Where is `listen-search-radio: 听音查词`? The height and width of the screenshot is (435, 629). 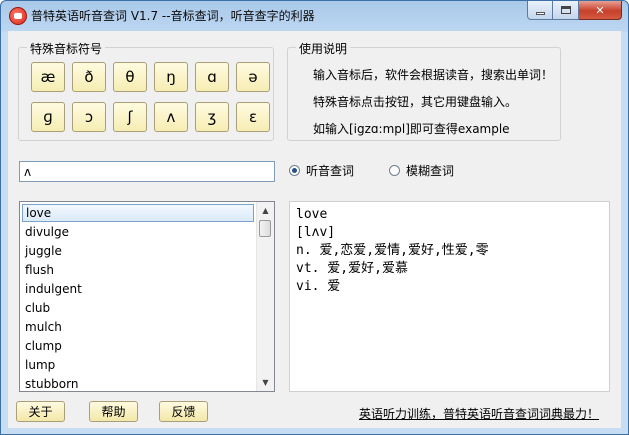 listen-search-radio: 听音查词 is located at coordinates (321, 170).